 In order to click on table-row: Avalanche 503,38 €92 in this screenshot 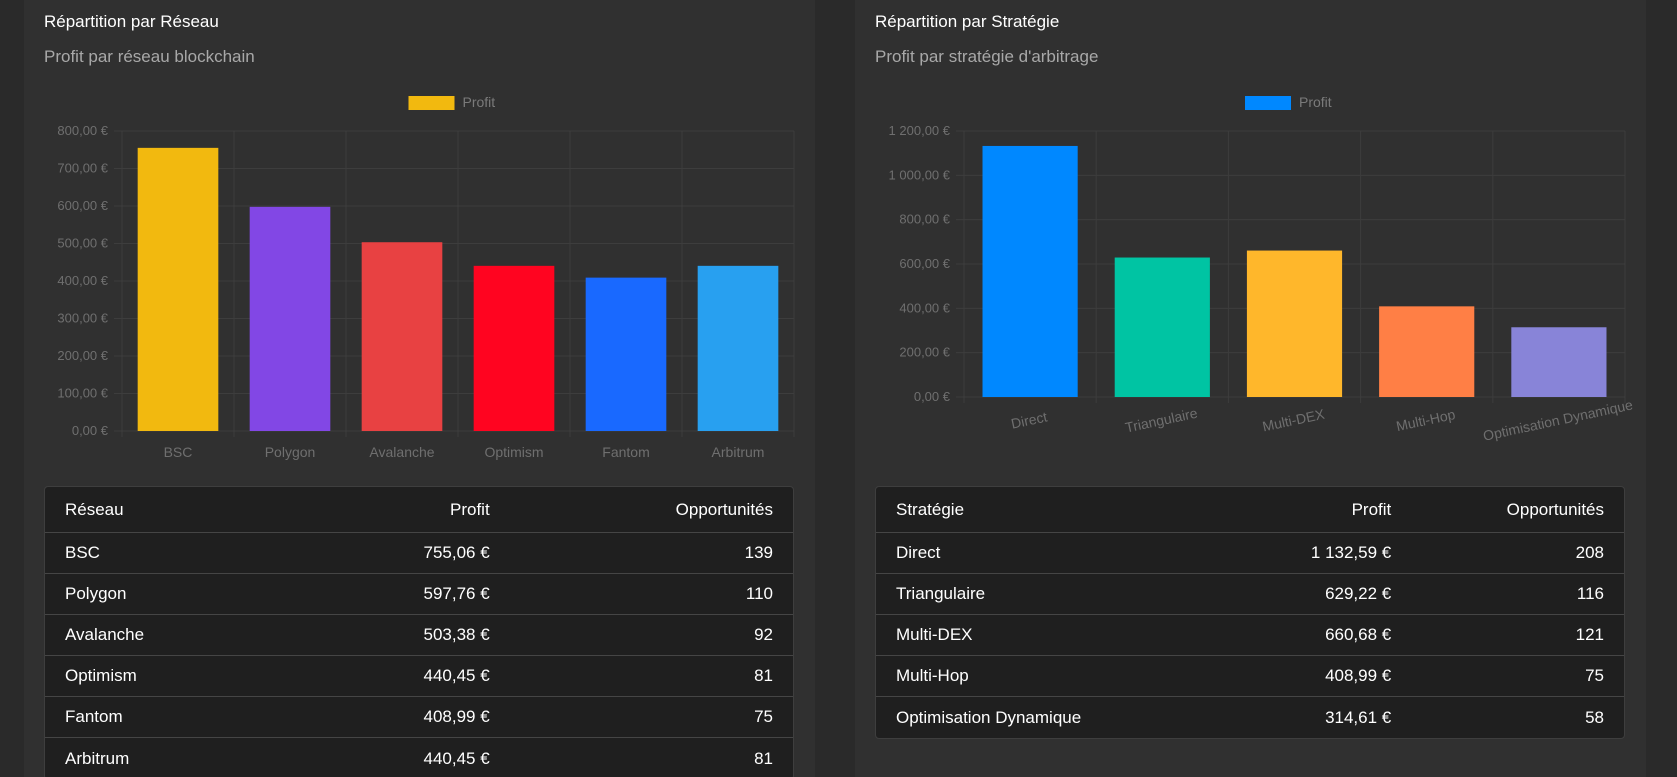, I will do `click(419, 635)`.